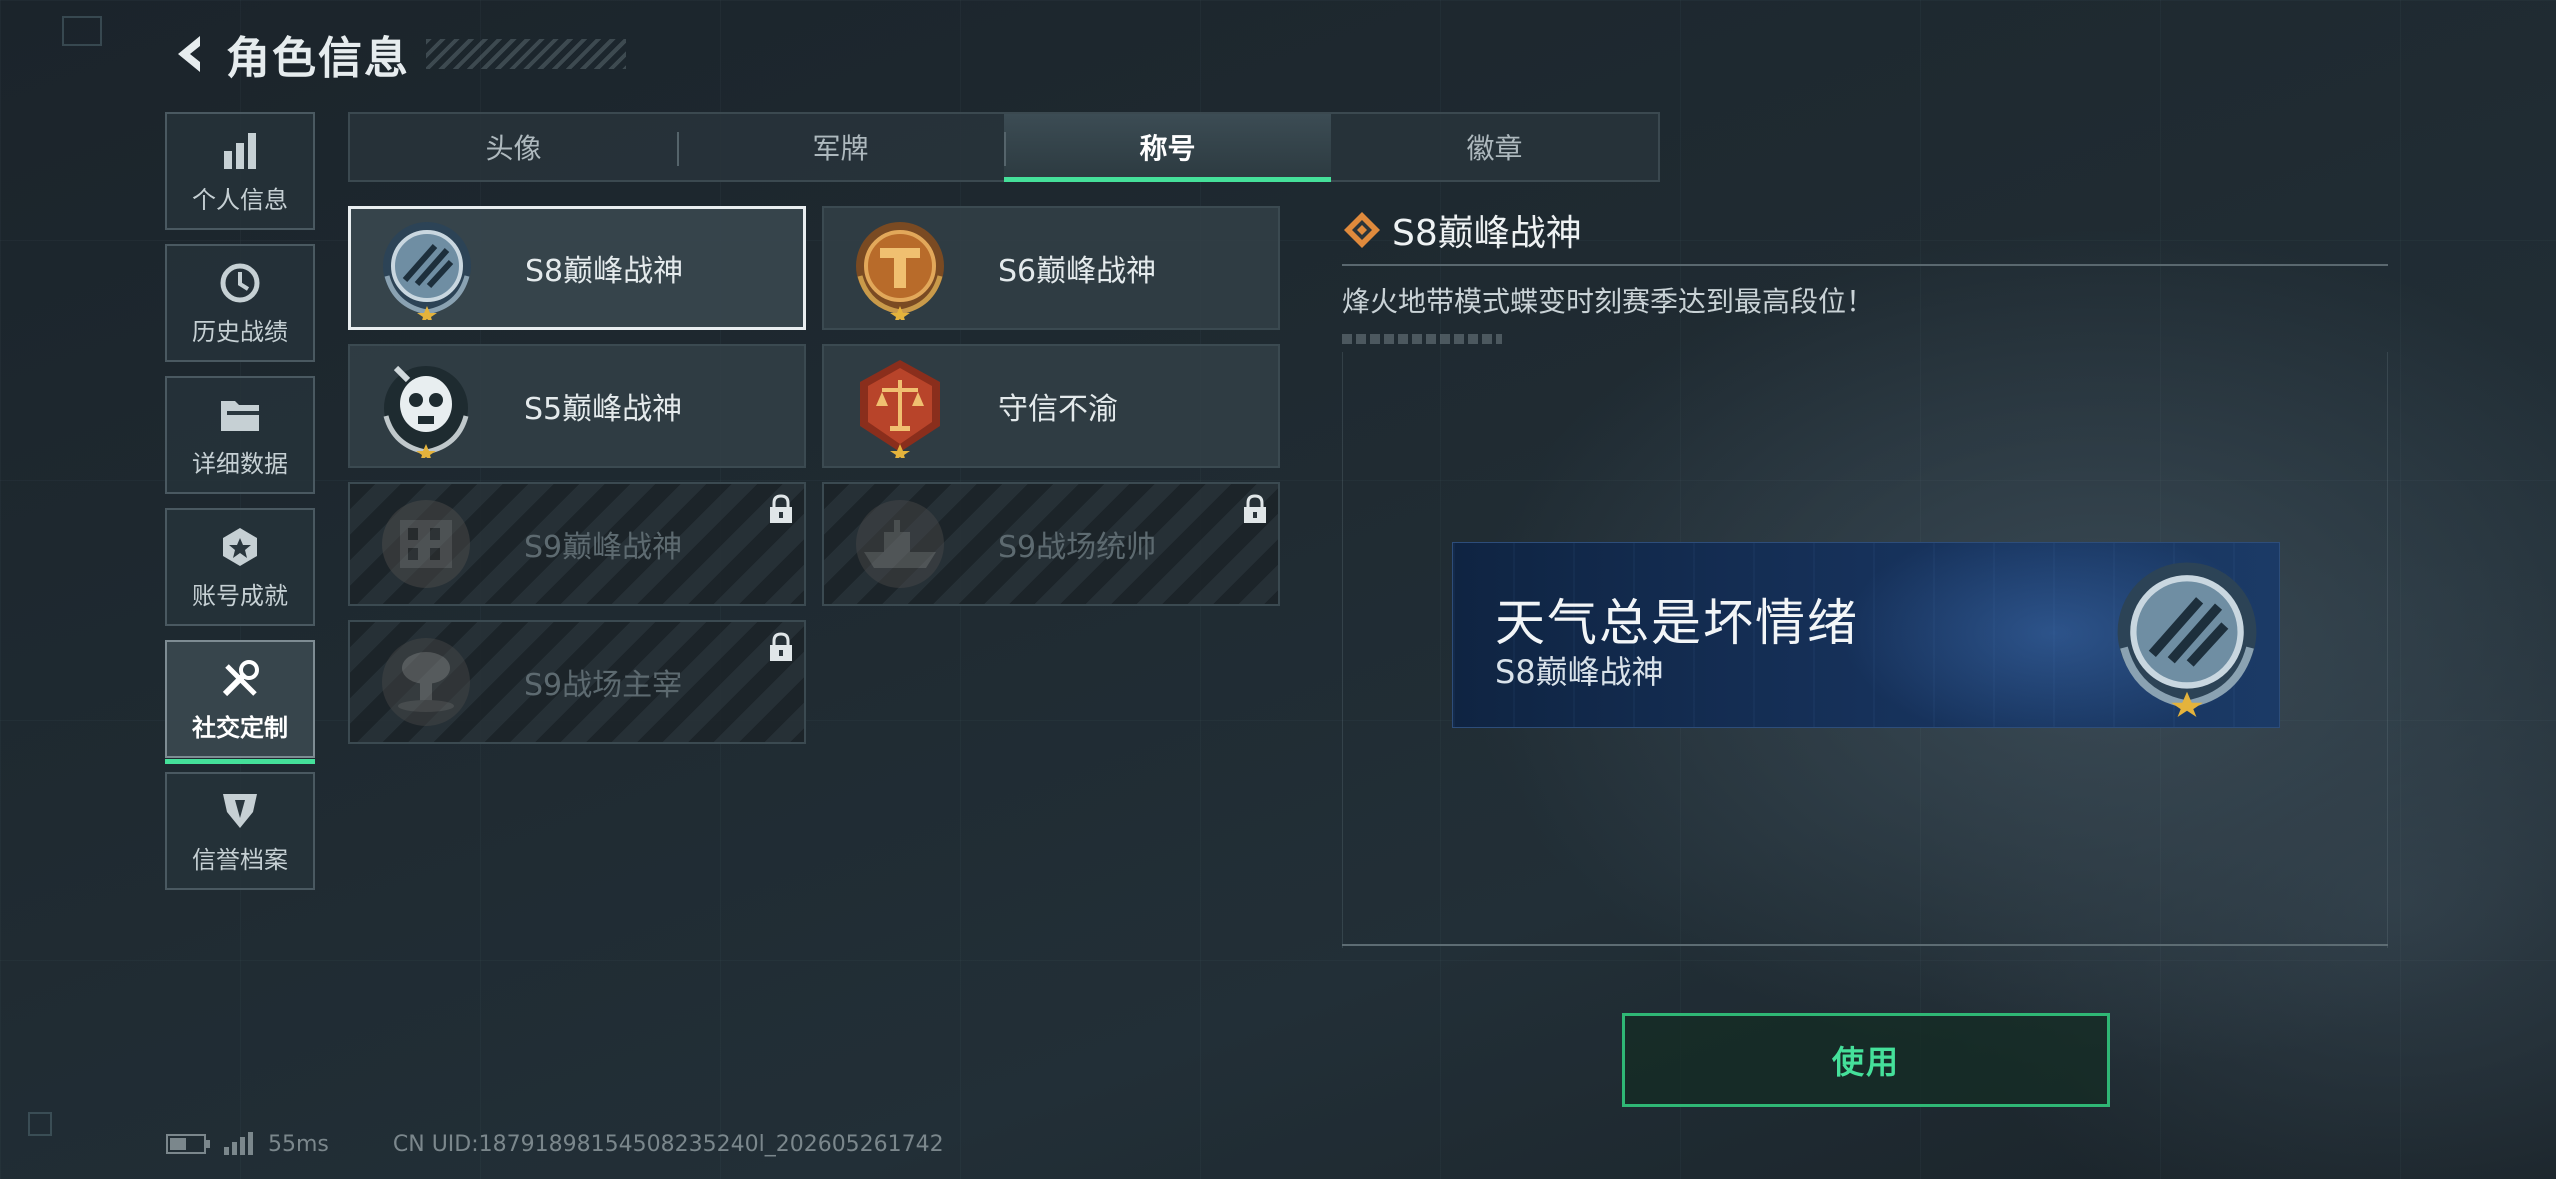 This screenshot has height=1179, width=2556. Describe the element at coordinates (426, 544) in the screenshot. I see `s9-building-emblem-icon` at that location.